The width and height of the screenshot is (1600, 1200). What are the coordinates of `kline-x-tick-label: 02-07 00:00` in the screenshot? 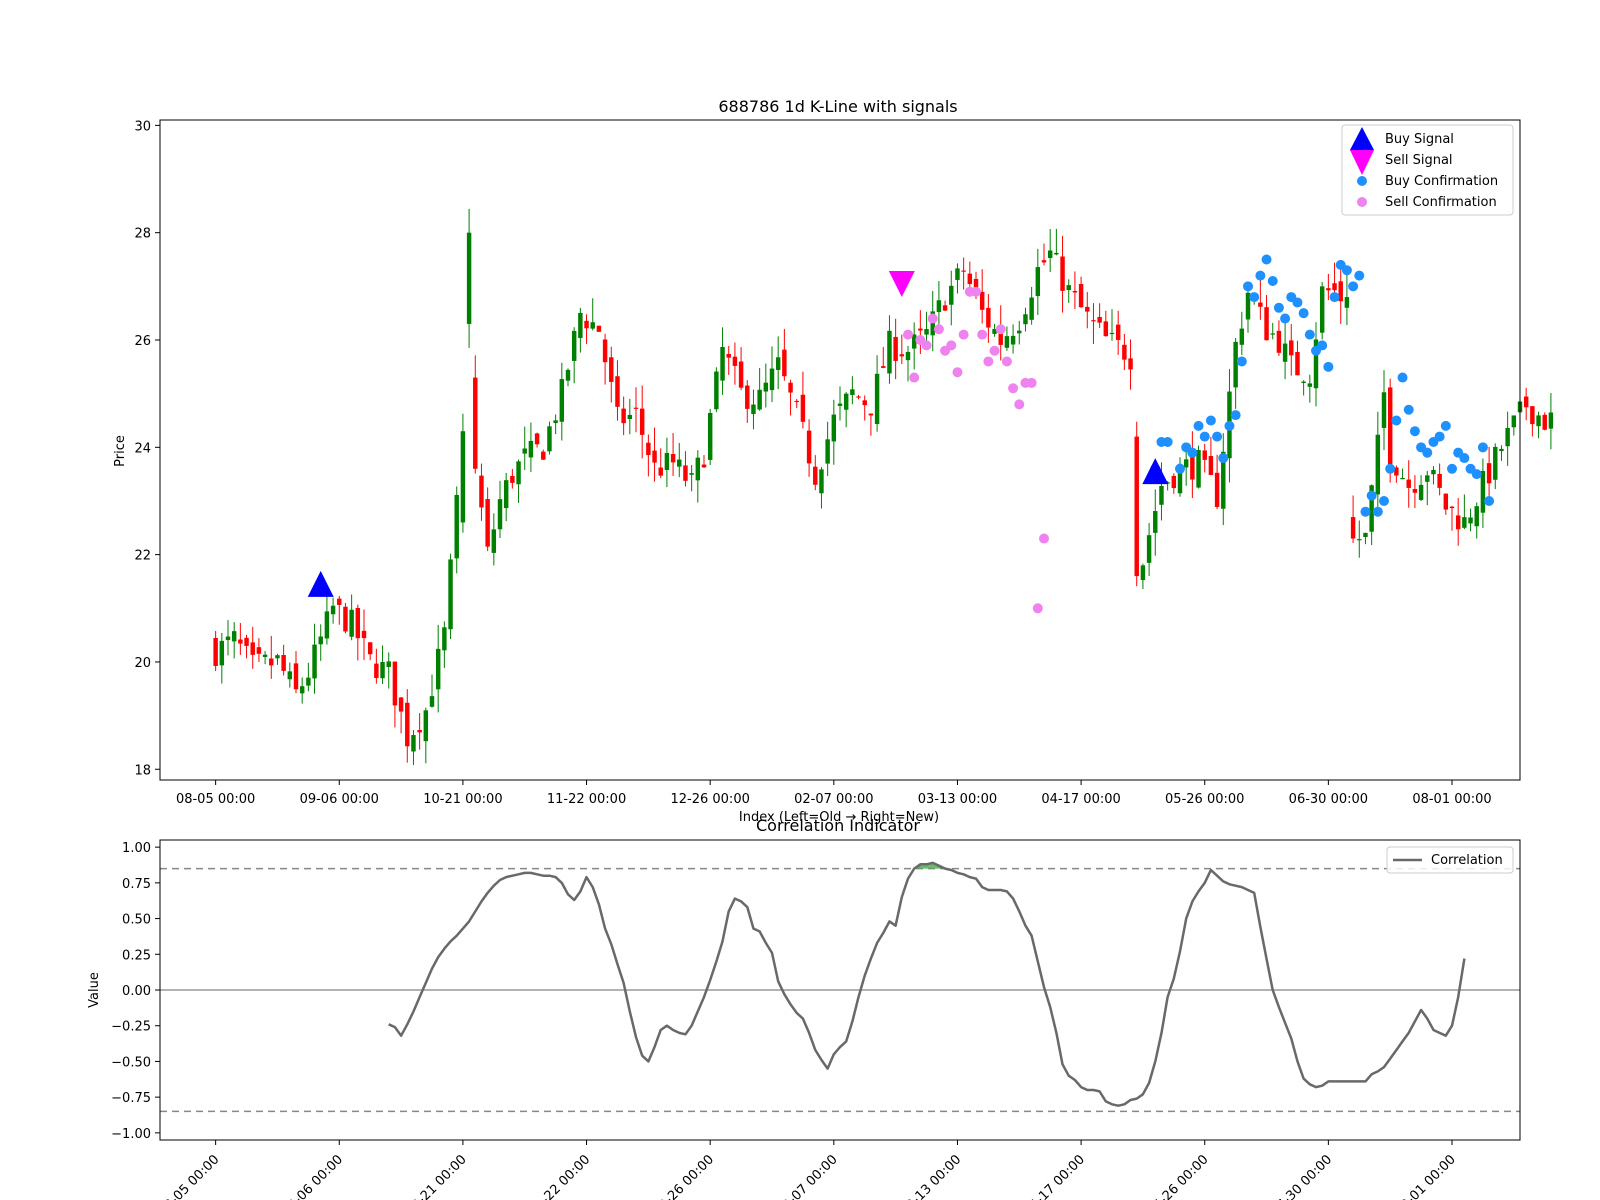 It's located at (833, 799).